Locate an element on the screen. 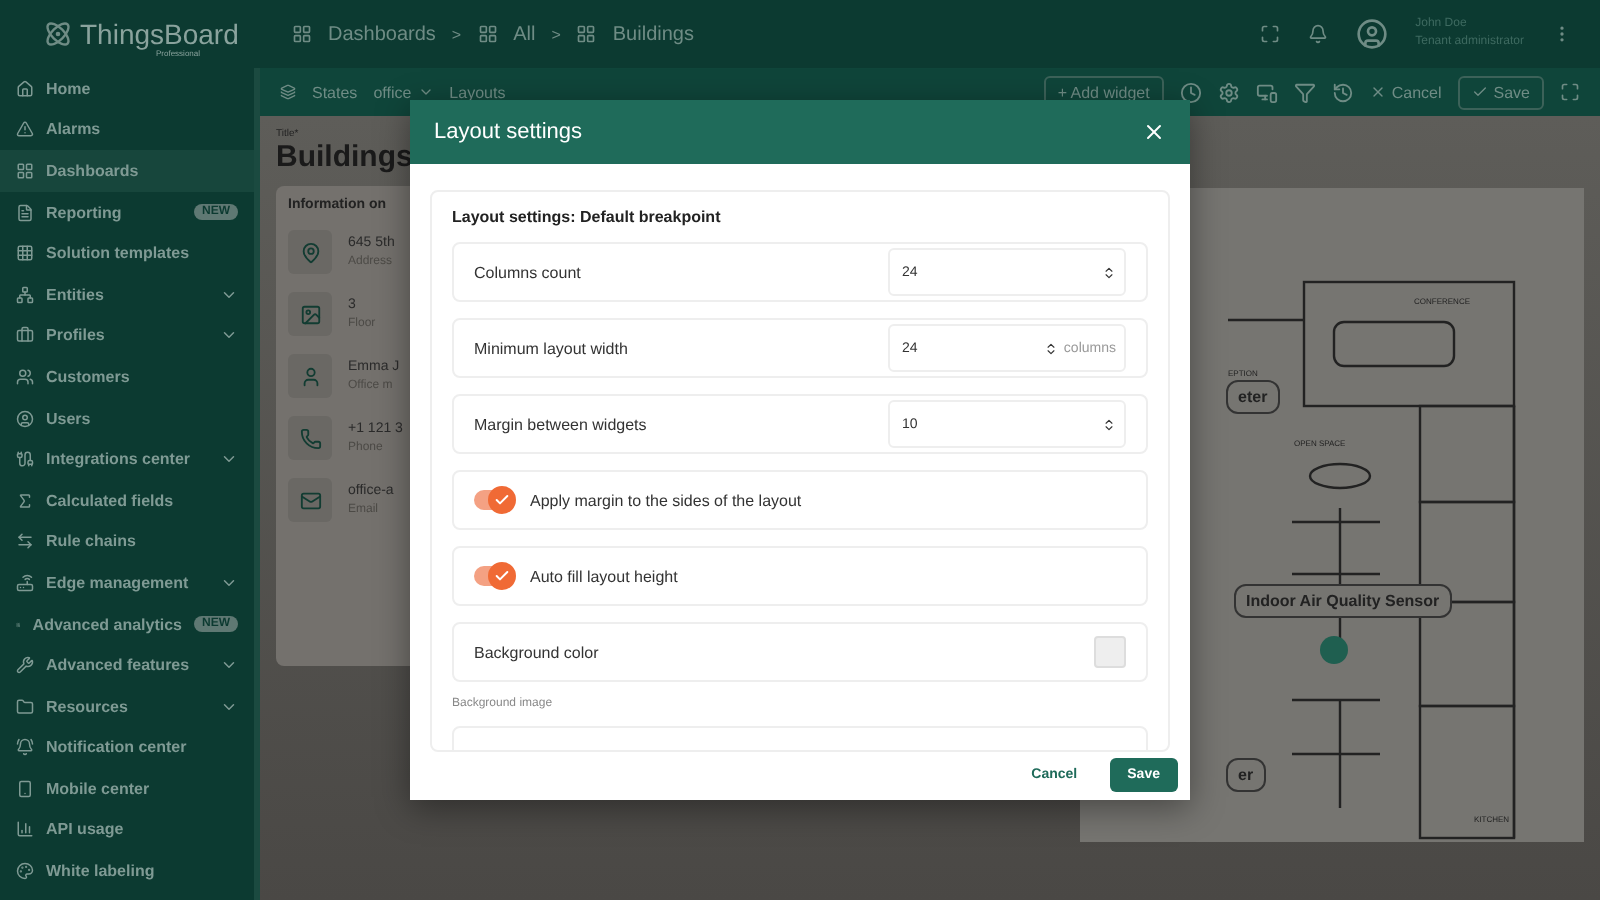 The image size is (1600, 900). state-select: office is located at coordinates (403, 92).